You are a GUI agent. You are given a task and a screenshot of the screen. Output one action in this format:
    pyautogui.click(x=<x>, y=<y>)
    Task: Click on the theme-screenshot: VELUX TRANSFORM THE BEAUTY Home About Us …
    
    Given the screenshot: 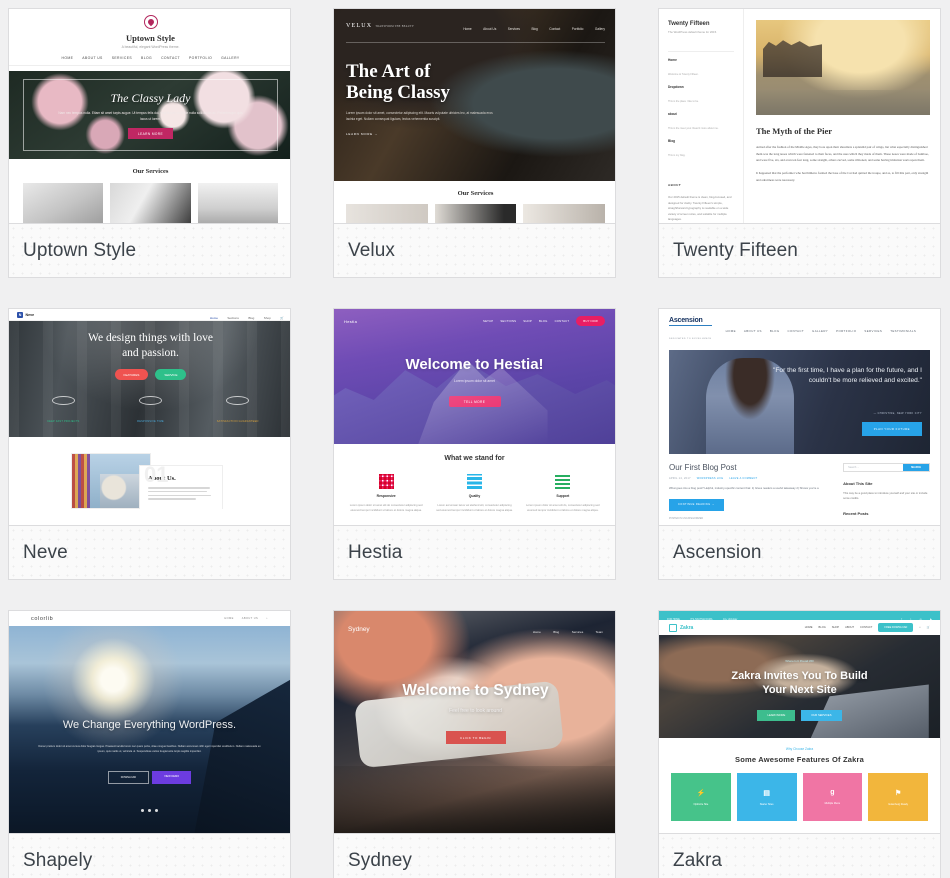 What is the action you would take?
    pyautogui.click(x=474, y=116)
    